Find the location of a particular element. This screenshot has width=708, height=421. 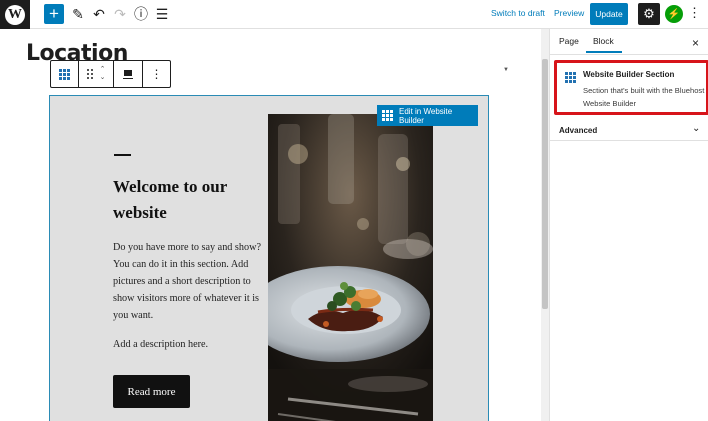

move-up-down-controls: ⌃ ⌄ is located at coordinates (103, 74).